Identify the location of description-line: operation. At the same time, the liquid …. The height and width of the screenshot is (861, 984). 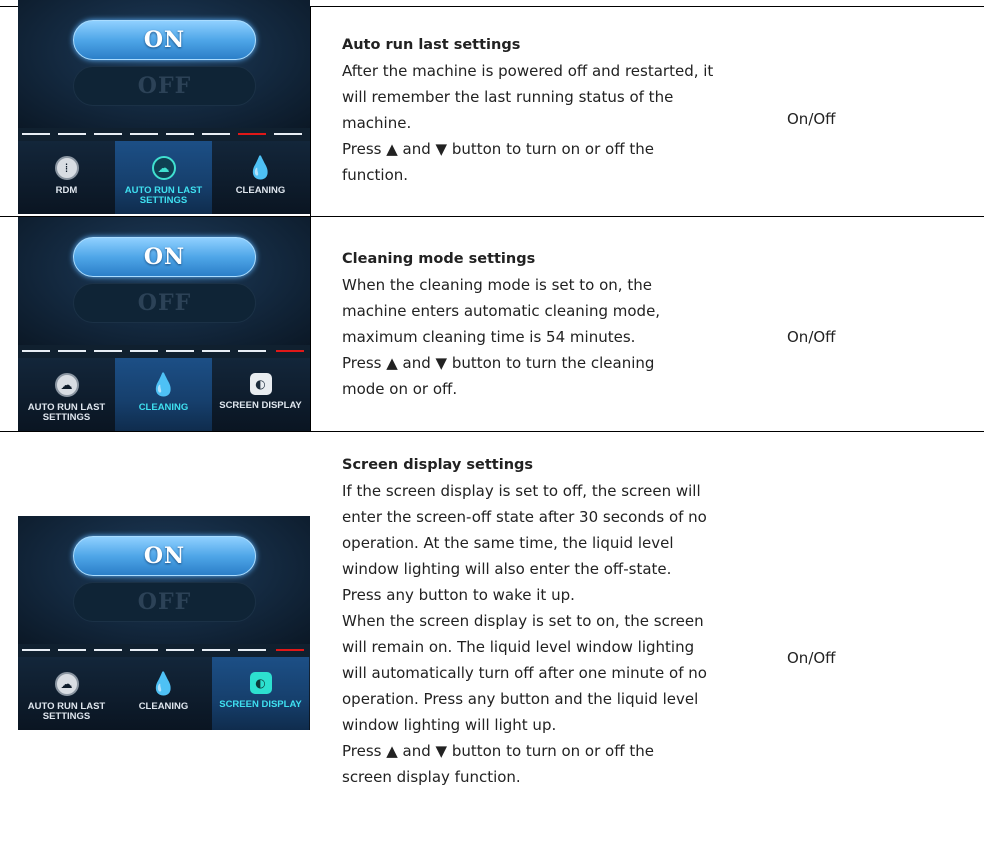
(508, 543).